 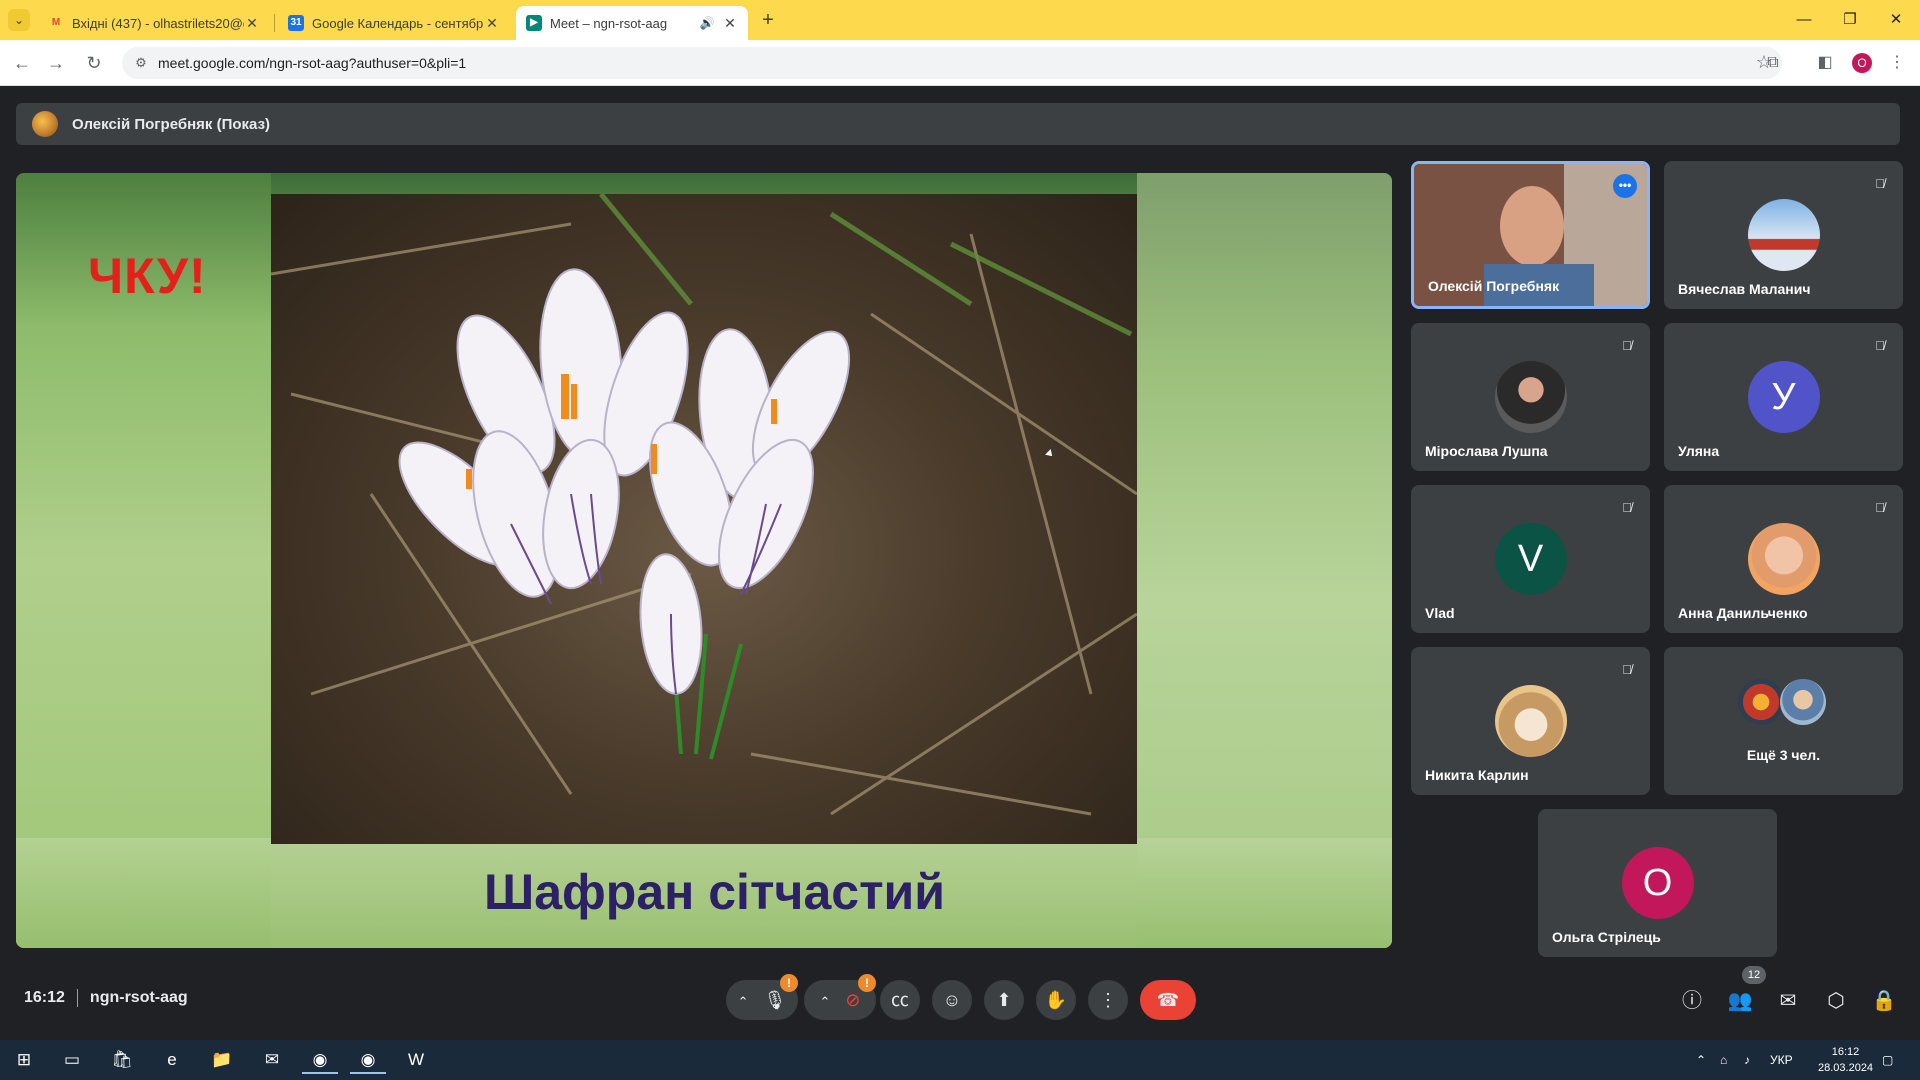 I want to click on participant-name: Ольга Стрілець, so click(x=1606, y=937).